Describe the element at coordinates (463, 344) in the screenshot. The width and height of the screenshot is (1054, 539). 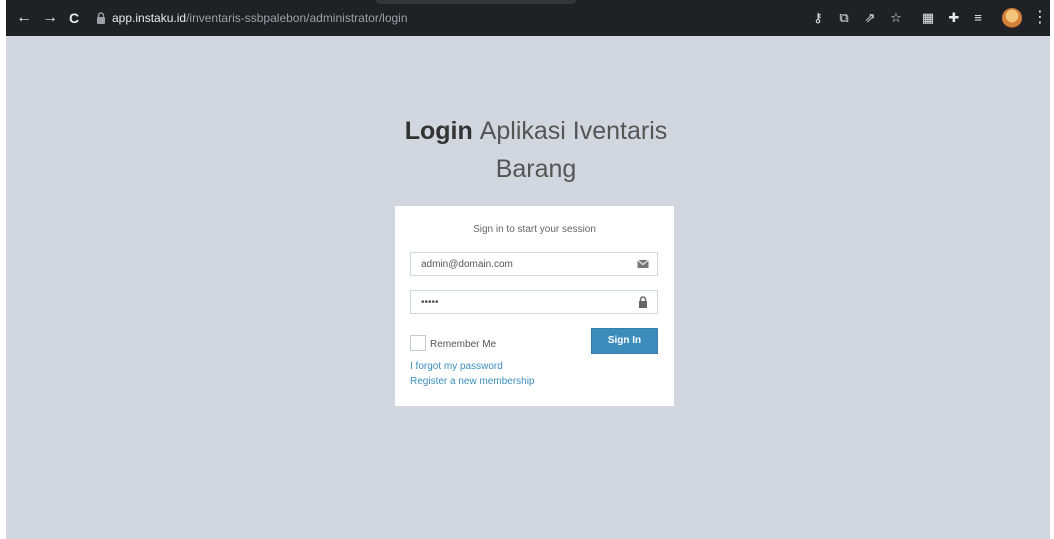
I see `remember-me-label: Remember Me` at that location.